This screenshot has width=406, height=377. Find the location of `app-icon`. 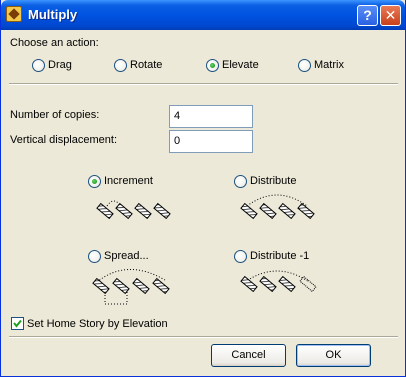

app-icon is located at coordinates (14, 14).